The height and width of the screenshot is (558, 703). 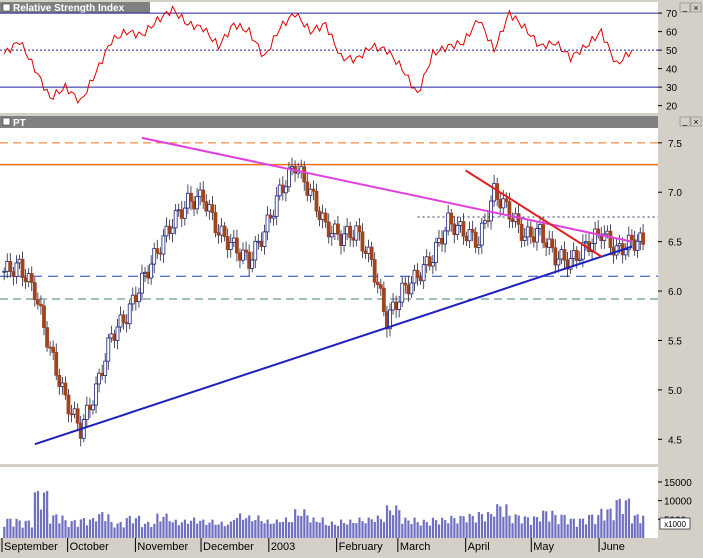 I want to click on price-panel-icon, so click(x=6, y=121).